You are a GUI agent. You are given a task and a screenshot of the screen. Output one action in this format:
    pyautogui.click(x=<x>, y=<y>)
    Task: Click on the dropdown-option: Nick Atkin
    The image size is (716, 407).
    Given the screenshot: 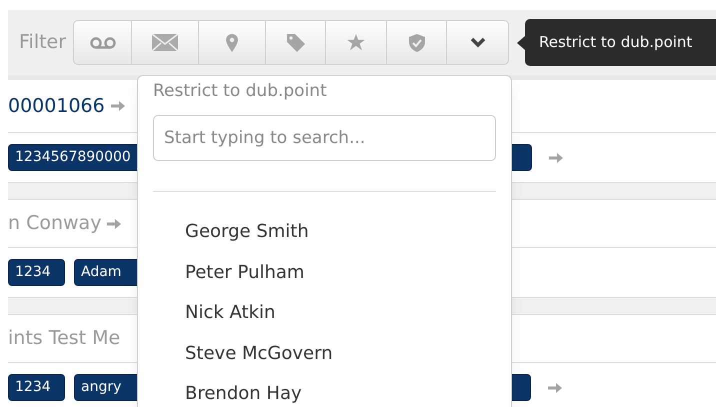 What is the action you would take?
    pyautogui.click(x=324, y=312)
    